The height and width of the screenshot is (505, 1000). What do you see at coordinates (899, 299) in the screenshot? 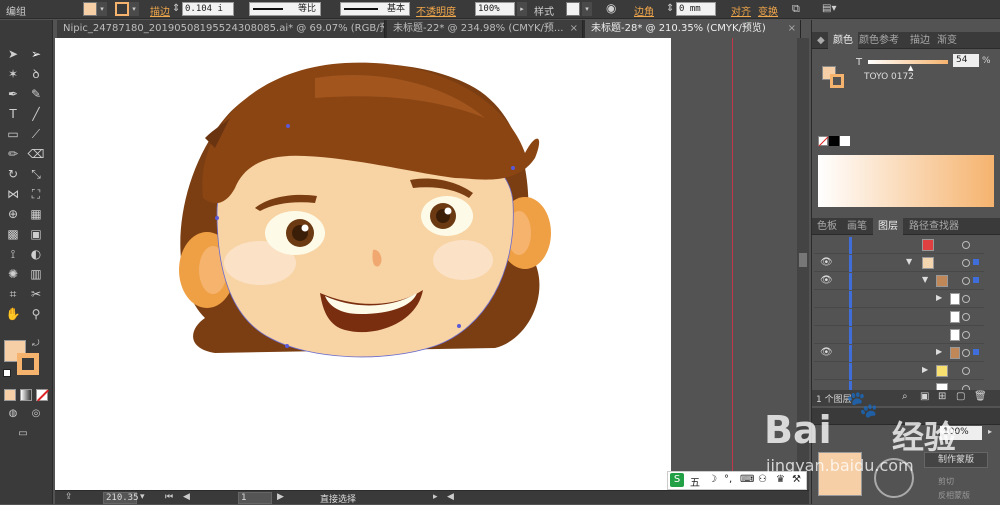
I see `layer-row: ▶` at bounding box center [899, 299].